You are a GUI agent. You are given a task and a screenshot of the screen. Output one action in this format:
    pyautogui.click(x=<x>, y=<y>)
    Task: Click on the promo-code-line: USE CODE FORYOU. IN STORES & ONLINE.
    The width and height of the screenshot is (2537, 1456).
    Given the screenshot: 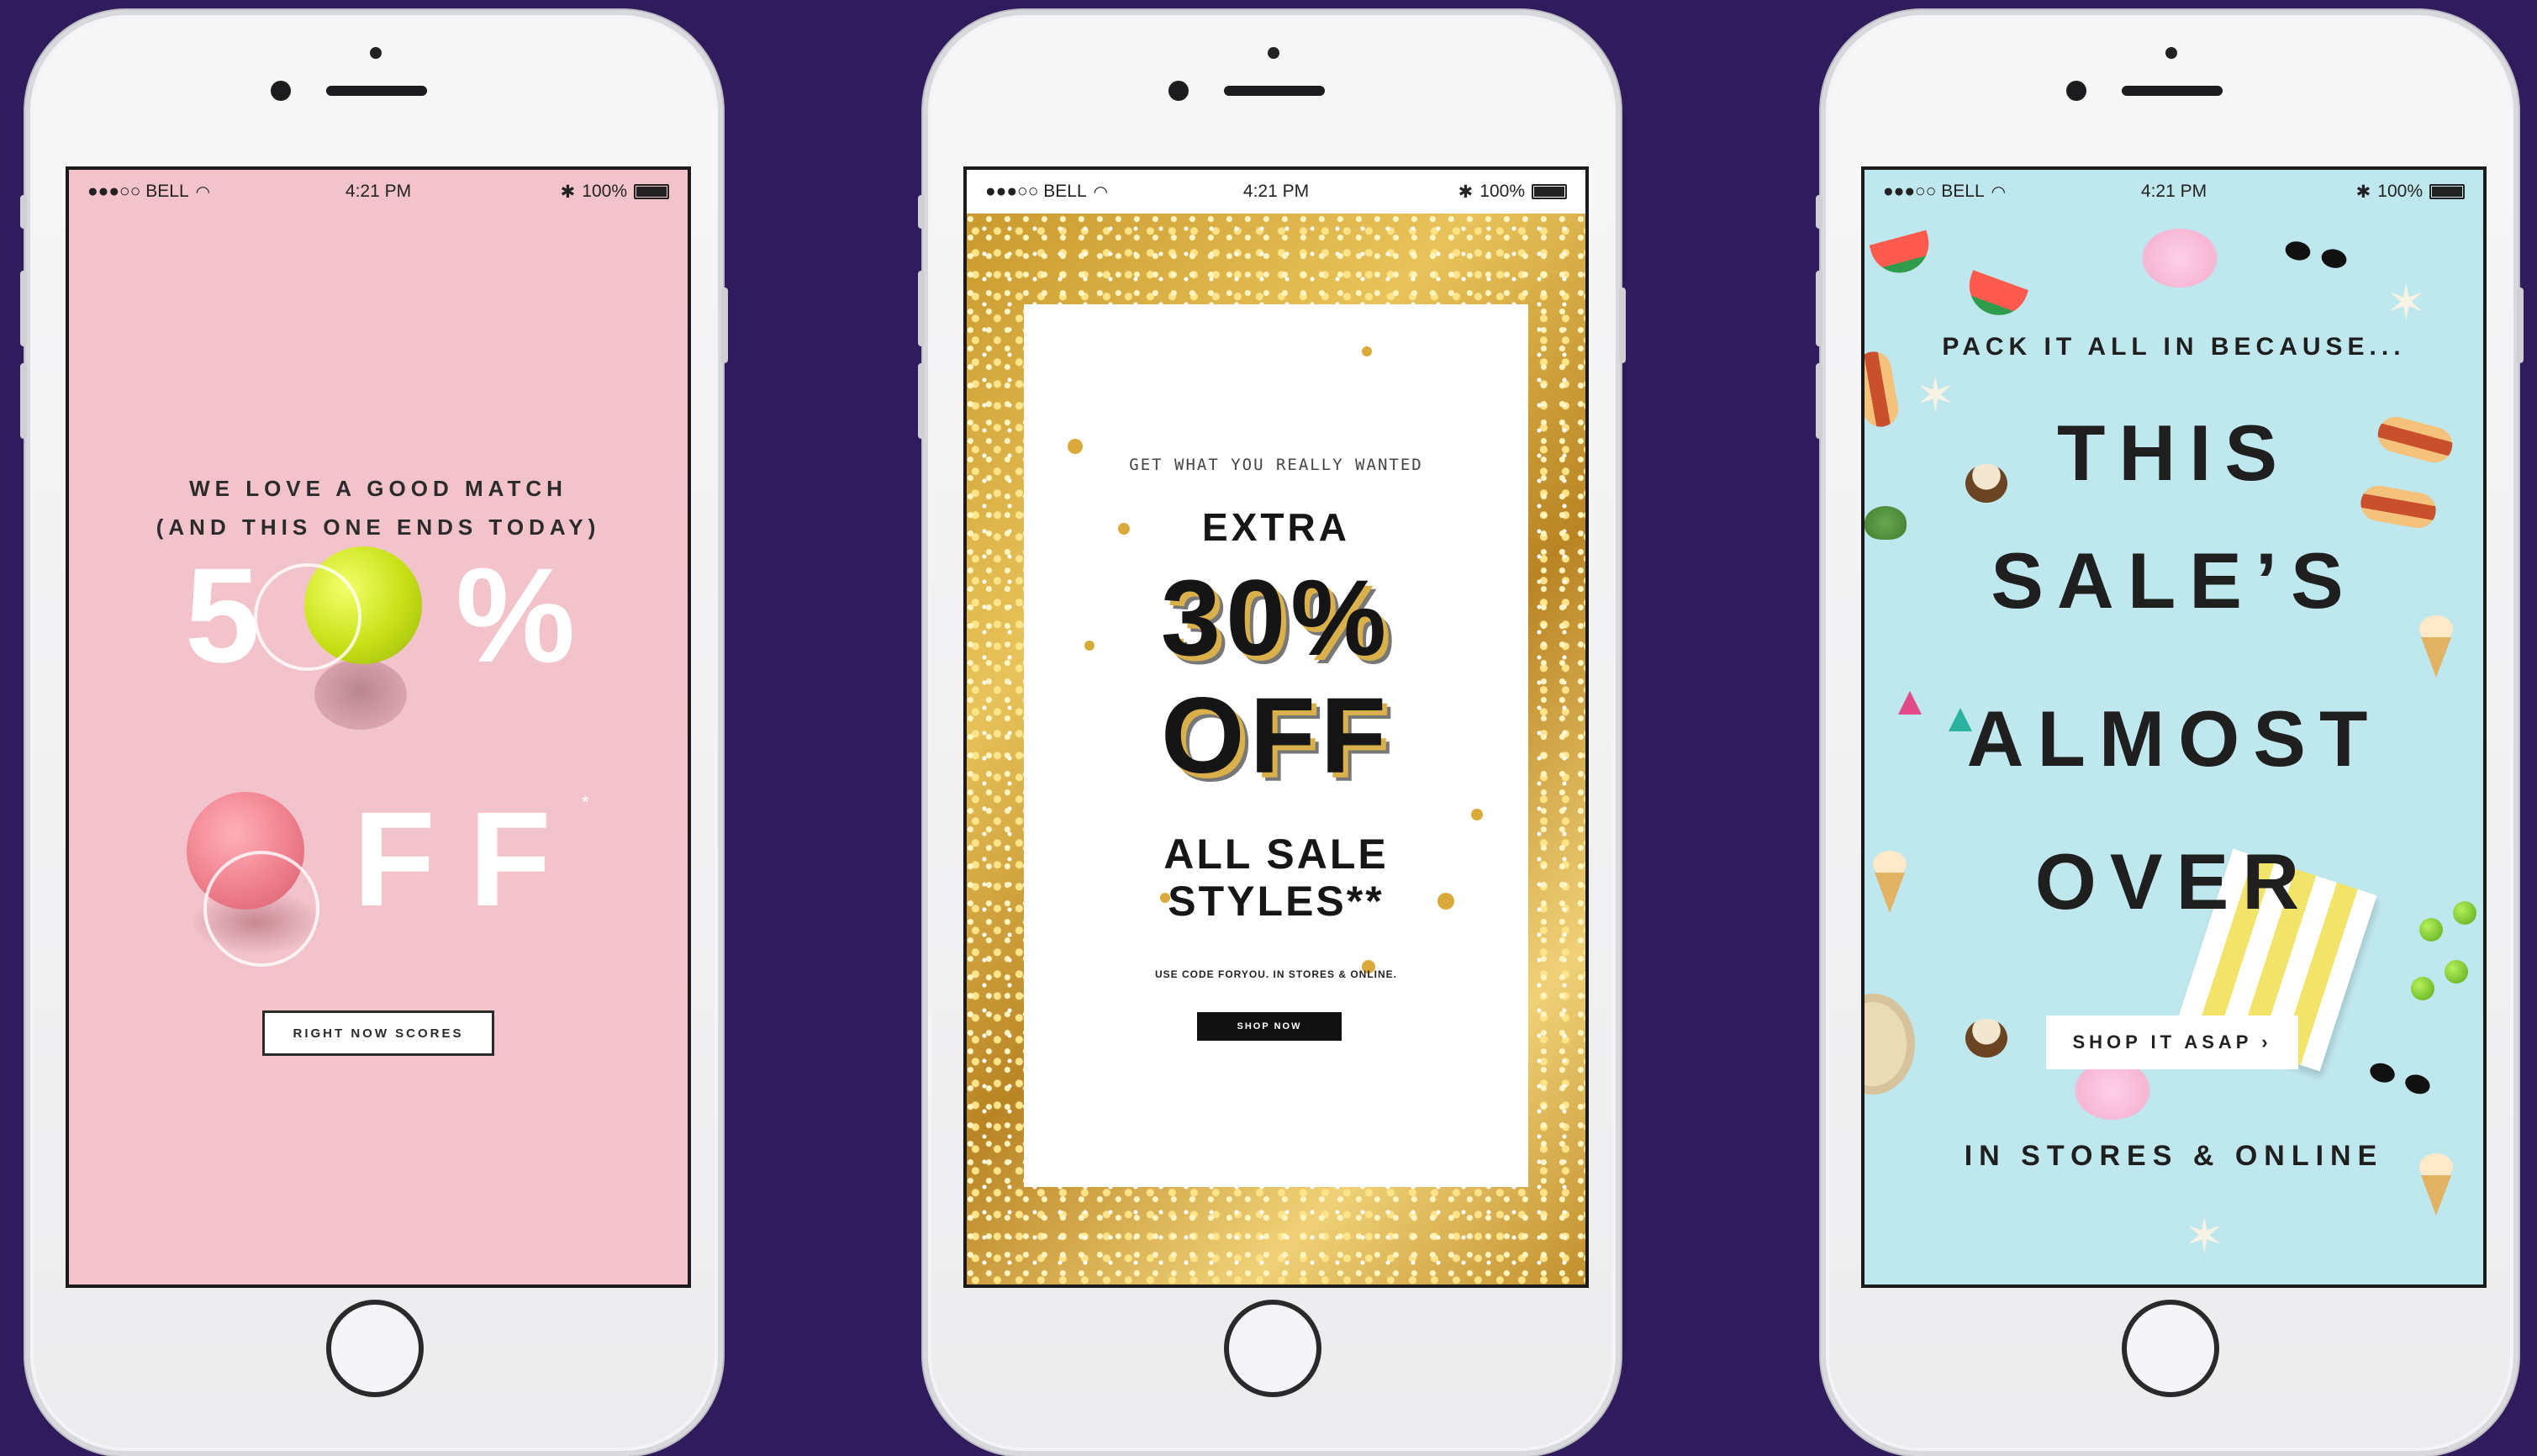 What is the action you would take?
    pyautogui.click(x=1276, y=974)
    